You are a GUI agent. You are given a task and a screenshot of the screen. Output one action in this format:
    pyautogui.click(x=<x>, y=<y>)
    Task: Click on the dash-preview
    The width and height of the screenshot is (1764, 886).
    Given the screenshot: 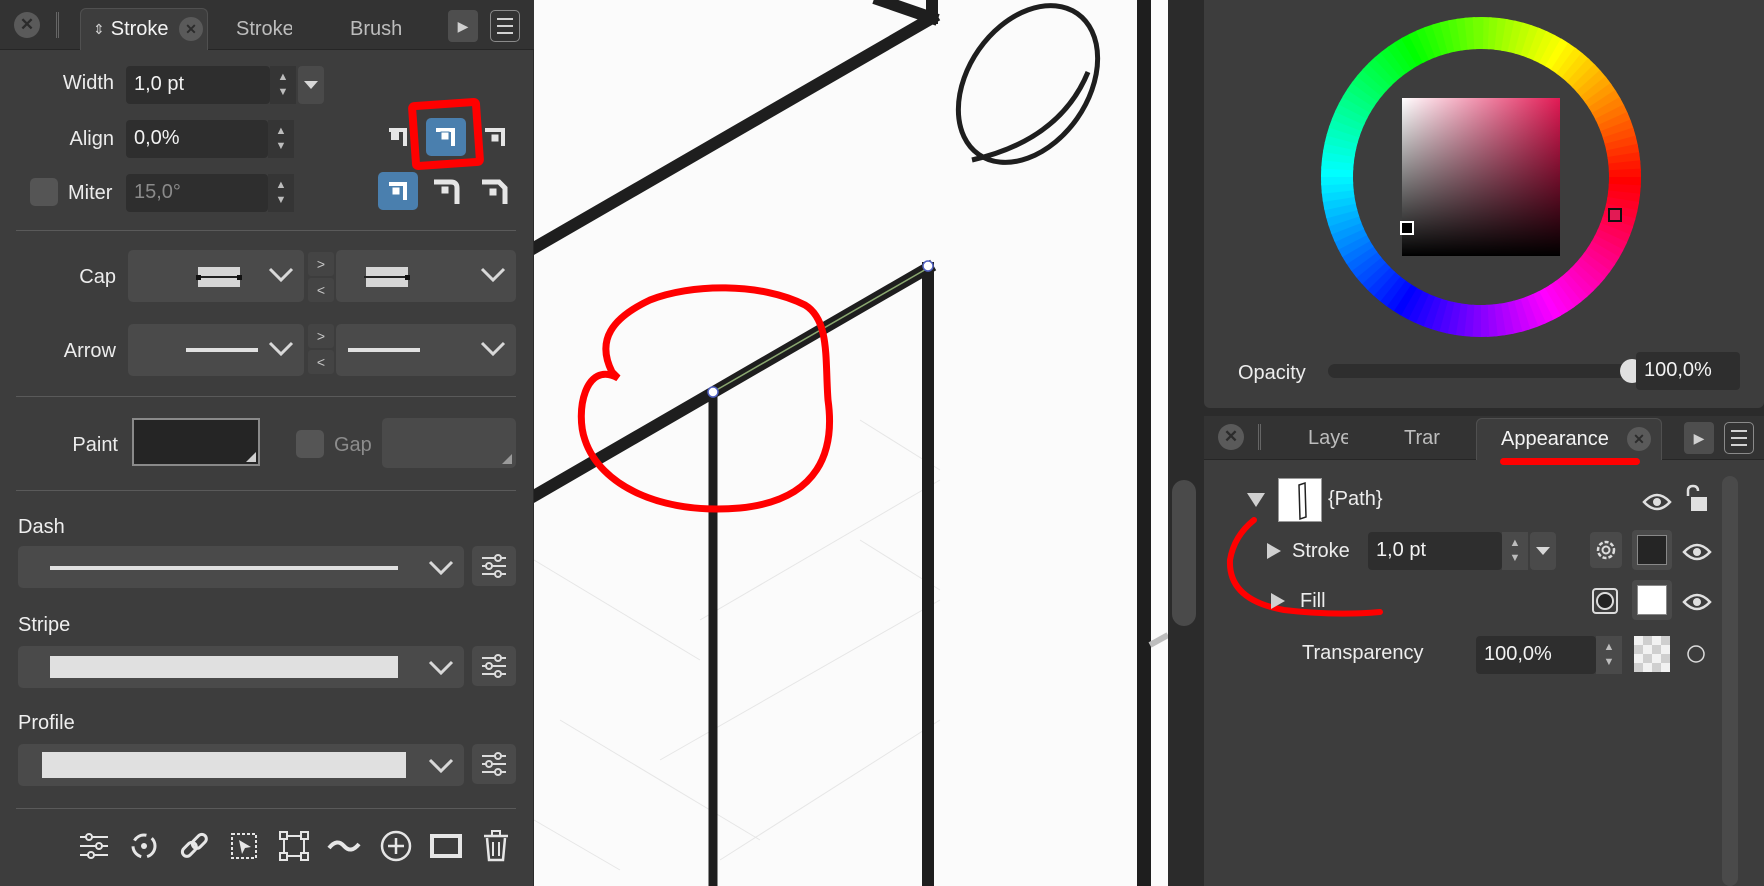 What is the action you would take?
    pyautogui.click(x=224, y=568)
    